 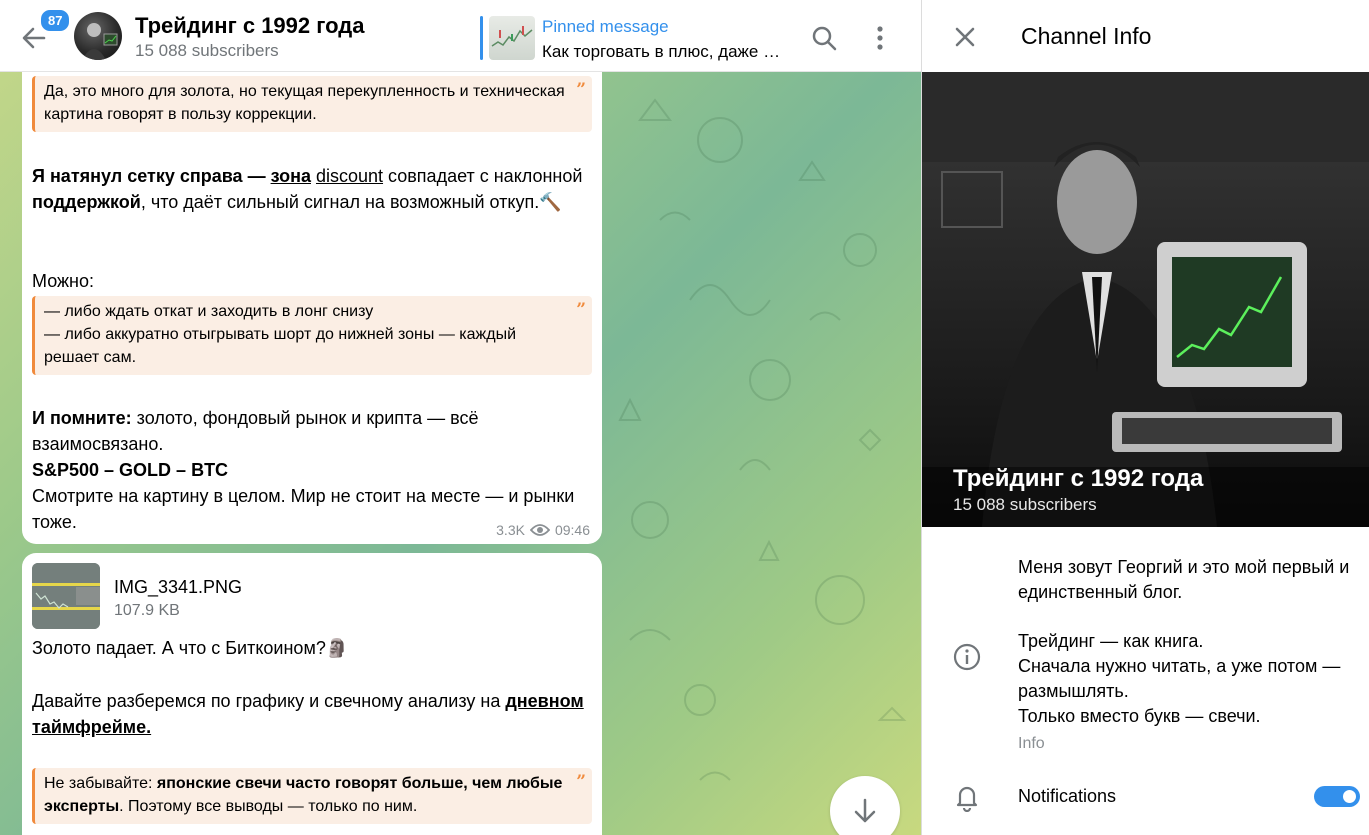 I want to click on eye-icon, so click(x=539, y=530).